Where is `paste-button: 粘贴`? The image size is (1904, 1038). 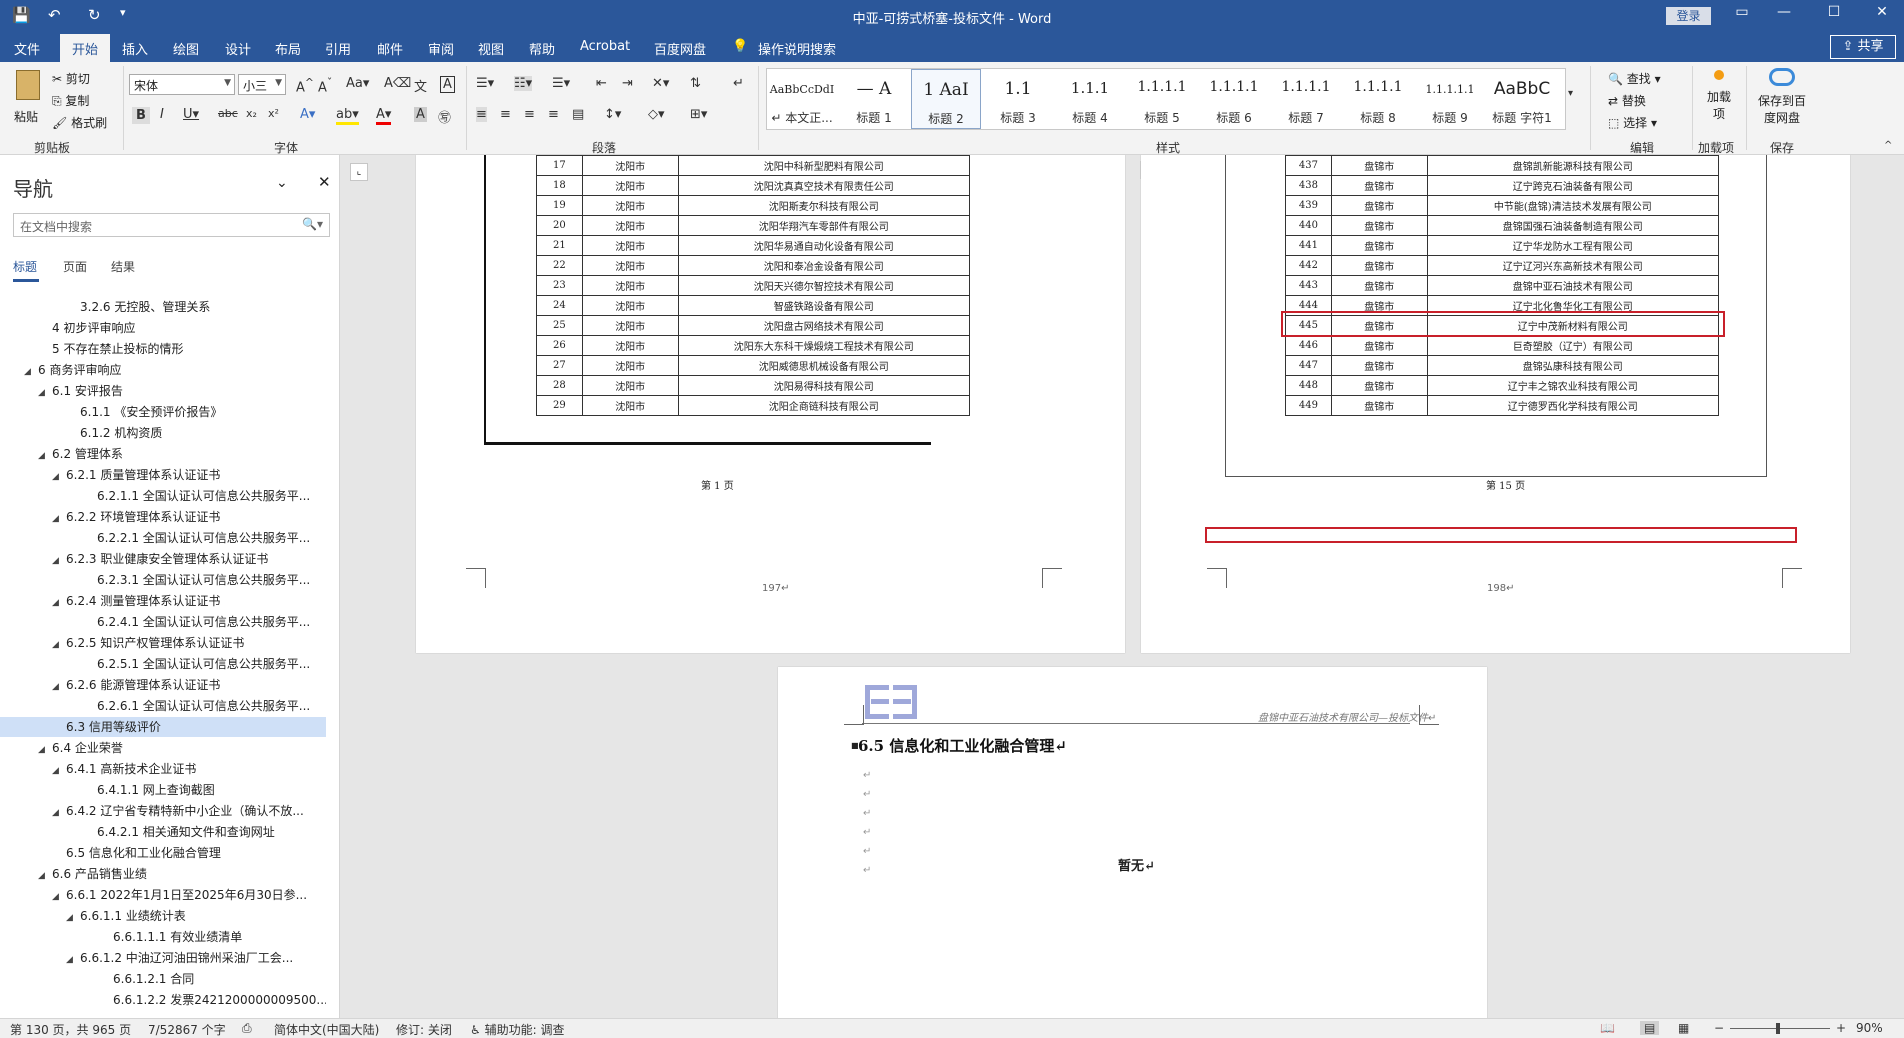 paste-button: 粘贴 is located at coordinates (28, 98).